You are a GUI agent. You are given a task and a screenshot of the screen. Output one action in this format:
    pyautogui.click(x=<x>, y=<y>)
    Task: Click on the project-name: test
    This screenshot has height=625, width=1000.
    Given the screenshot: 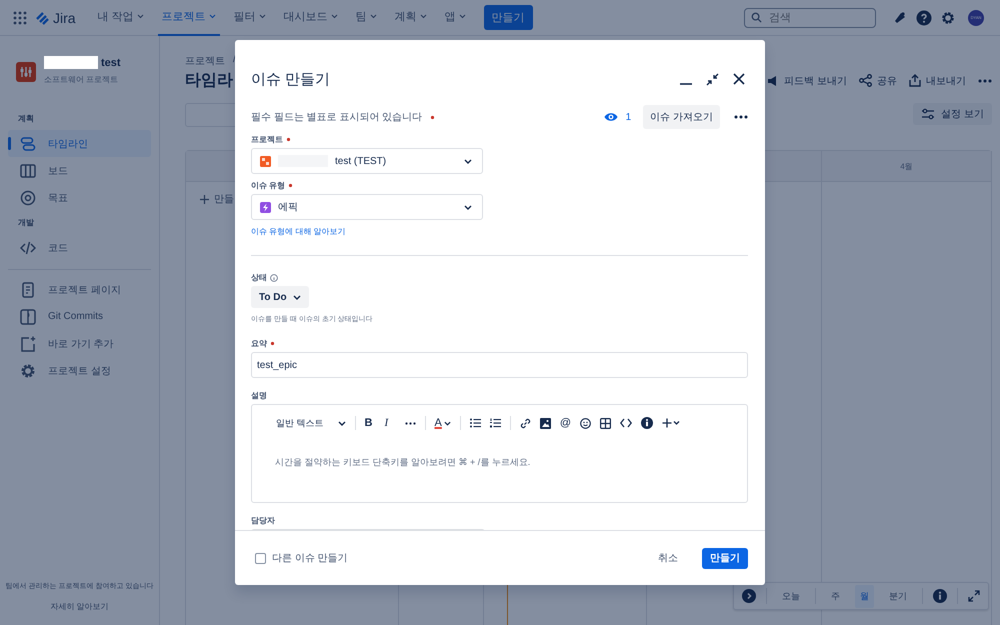 What is the action you would take?
    pyautogui.click(x=111, y=62)
    